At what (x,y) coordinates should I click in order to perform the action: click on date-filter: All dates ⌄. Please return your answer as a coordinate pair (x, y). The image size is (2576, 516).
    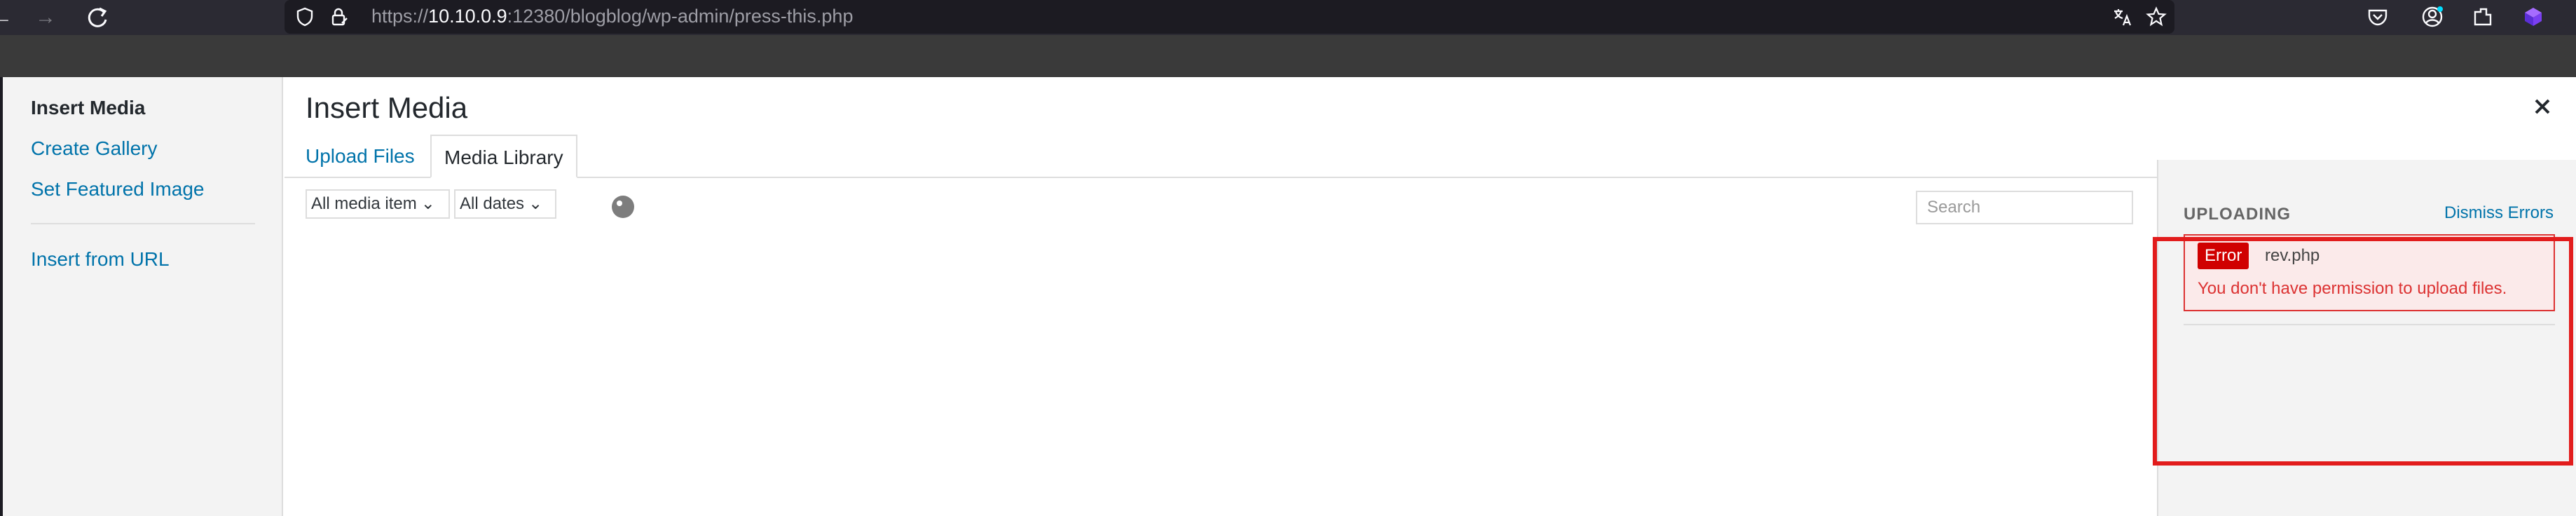
    Looking at the image, I should click on (505, 204).